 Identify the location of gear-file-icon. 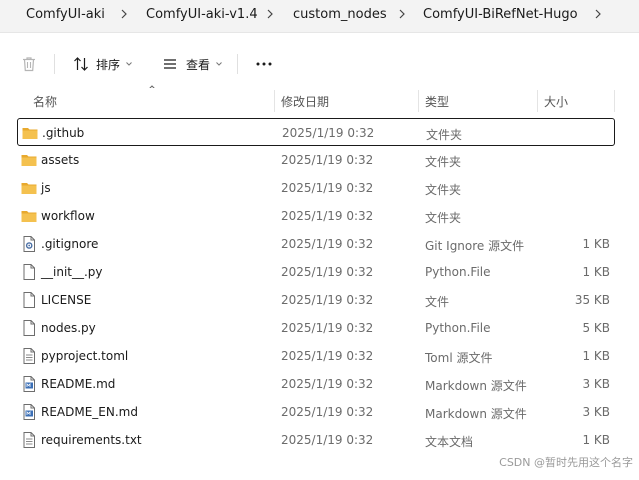
(29, 244).